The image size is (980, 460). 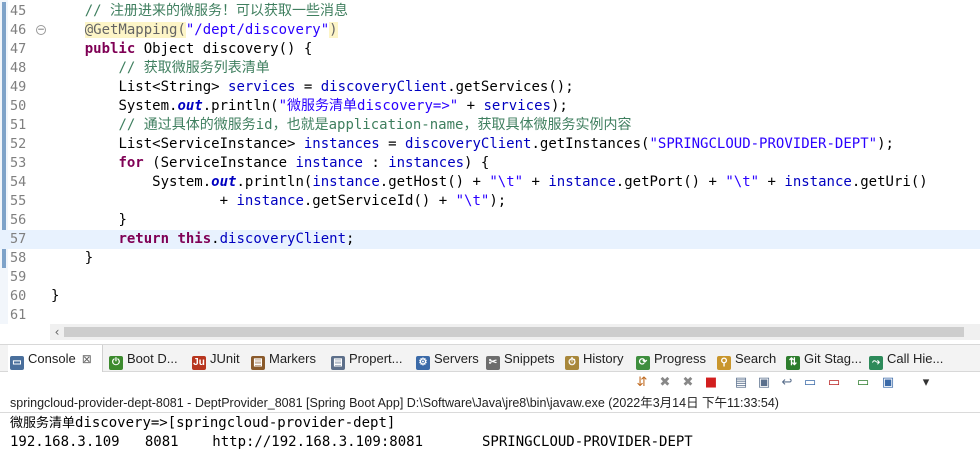 I want to click on tab-label: Console, so click(x=52, y=358).